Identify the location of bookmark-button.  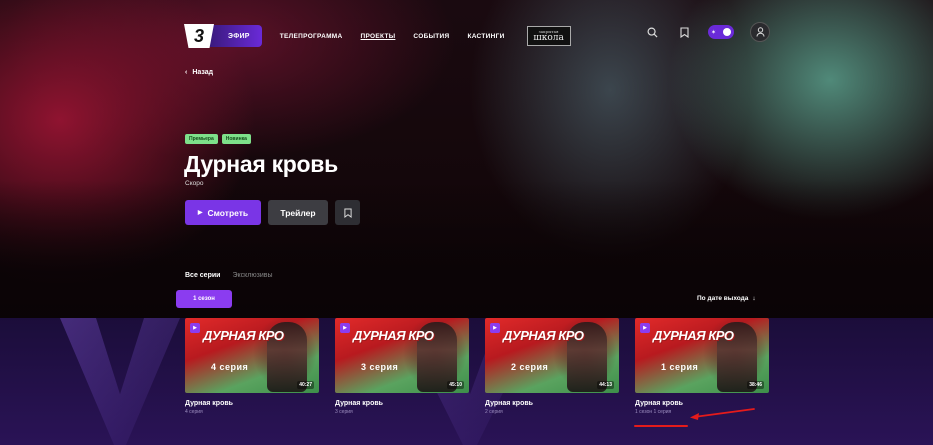
(347, 212).